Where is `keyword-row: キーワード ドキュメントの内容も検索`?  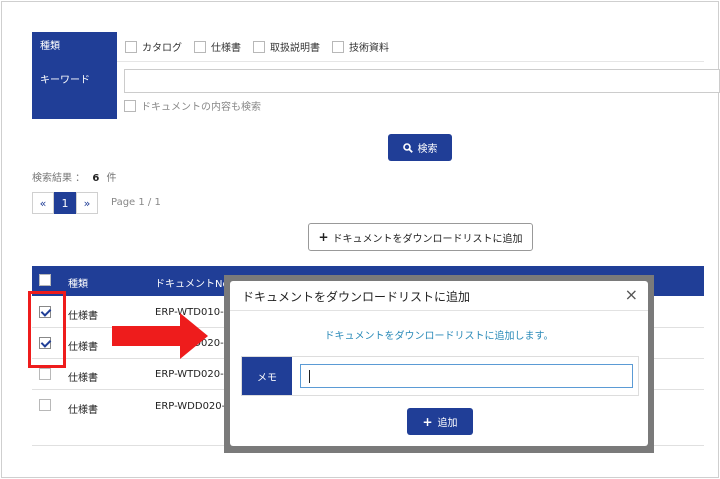
keyword-row: キーワード ドキュメントの内容も検索 is located at coordinates (376, 90).